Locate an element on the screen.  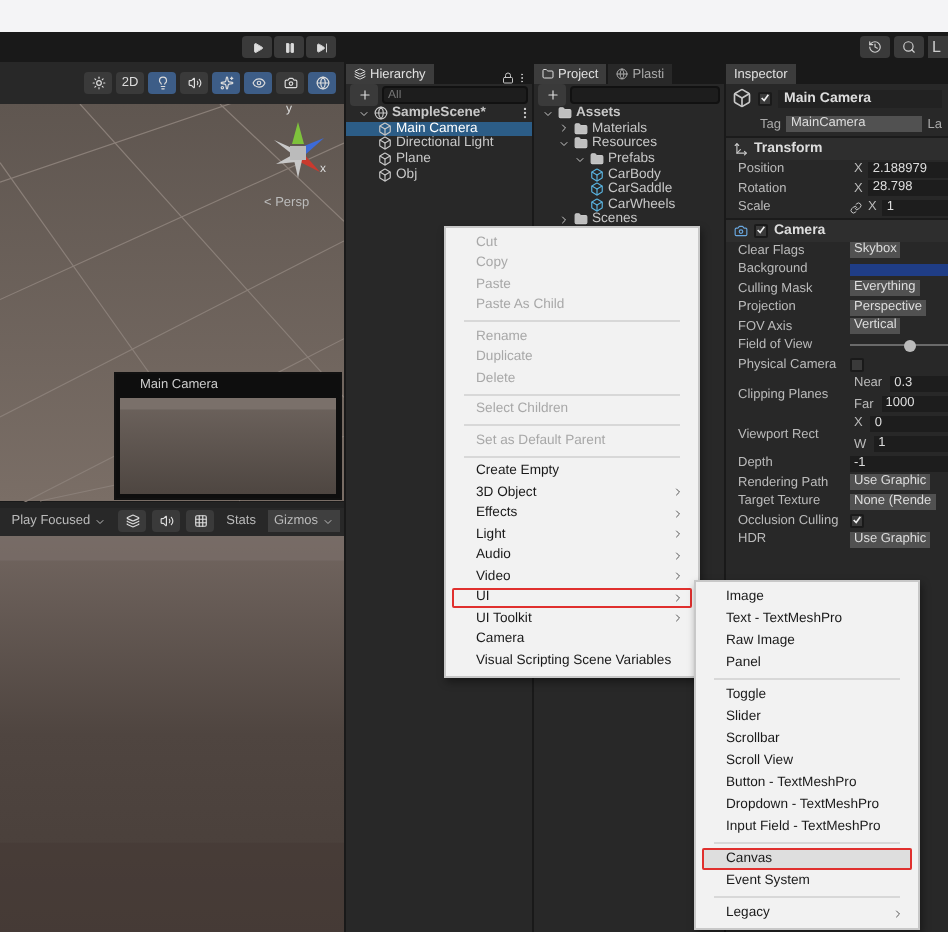
step-icon is located at coordinates (321, 47).